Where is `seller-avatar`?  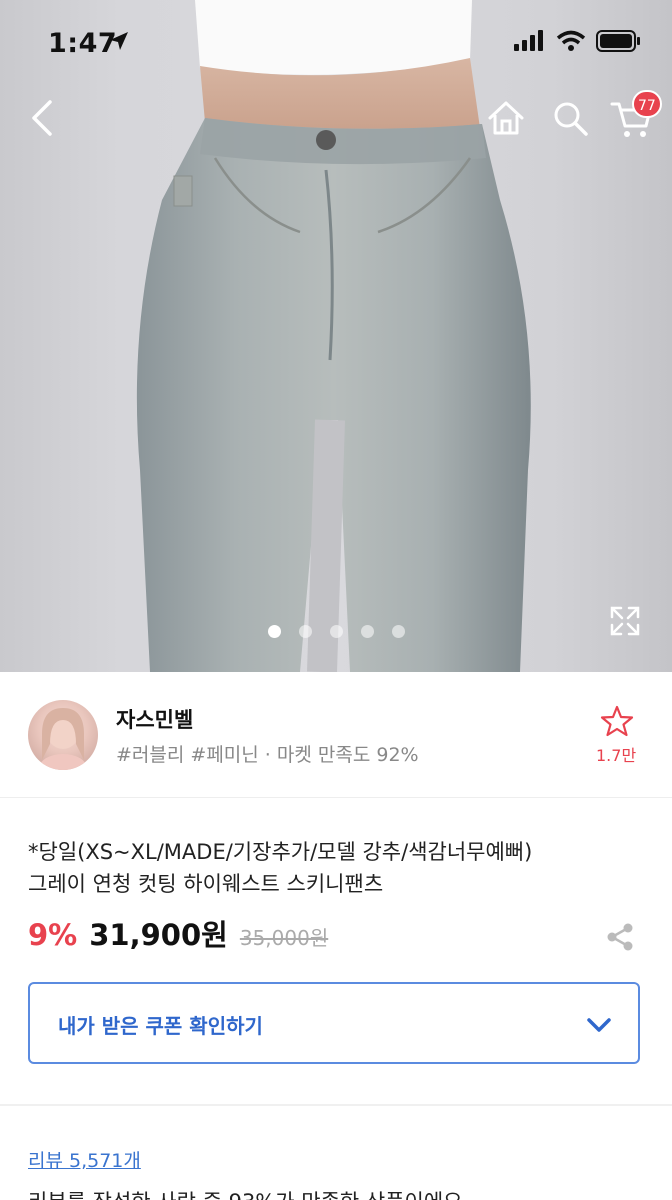 seller-avatar is located at coordinates (63, 735).